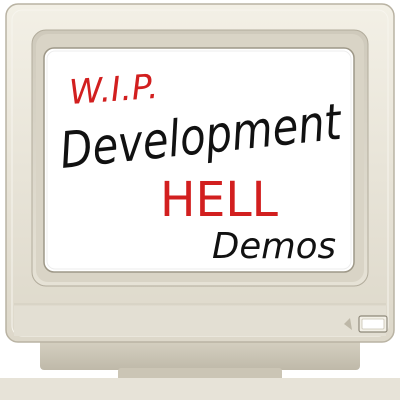 The height and width of the screenshot is (400, 400). What do you see at coordinates (373, 324) in the screenshot?
I see `power-button-icon` at bounding box center [373, 324].